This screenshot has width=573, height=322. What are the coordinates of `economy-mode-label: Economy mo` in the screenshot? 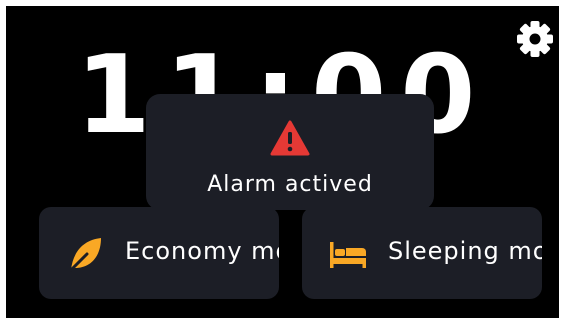 It's located at (202, 251).